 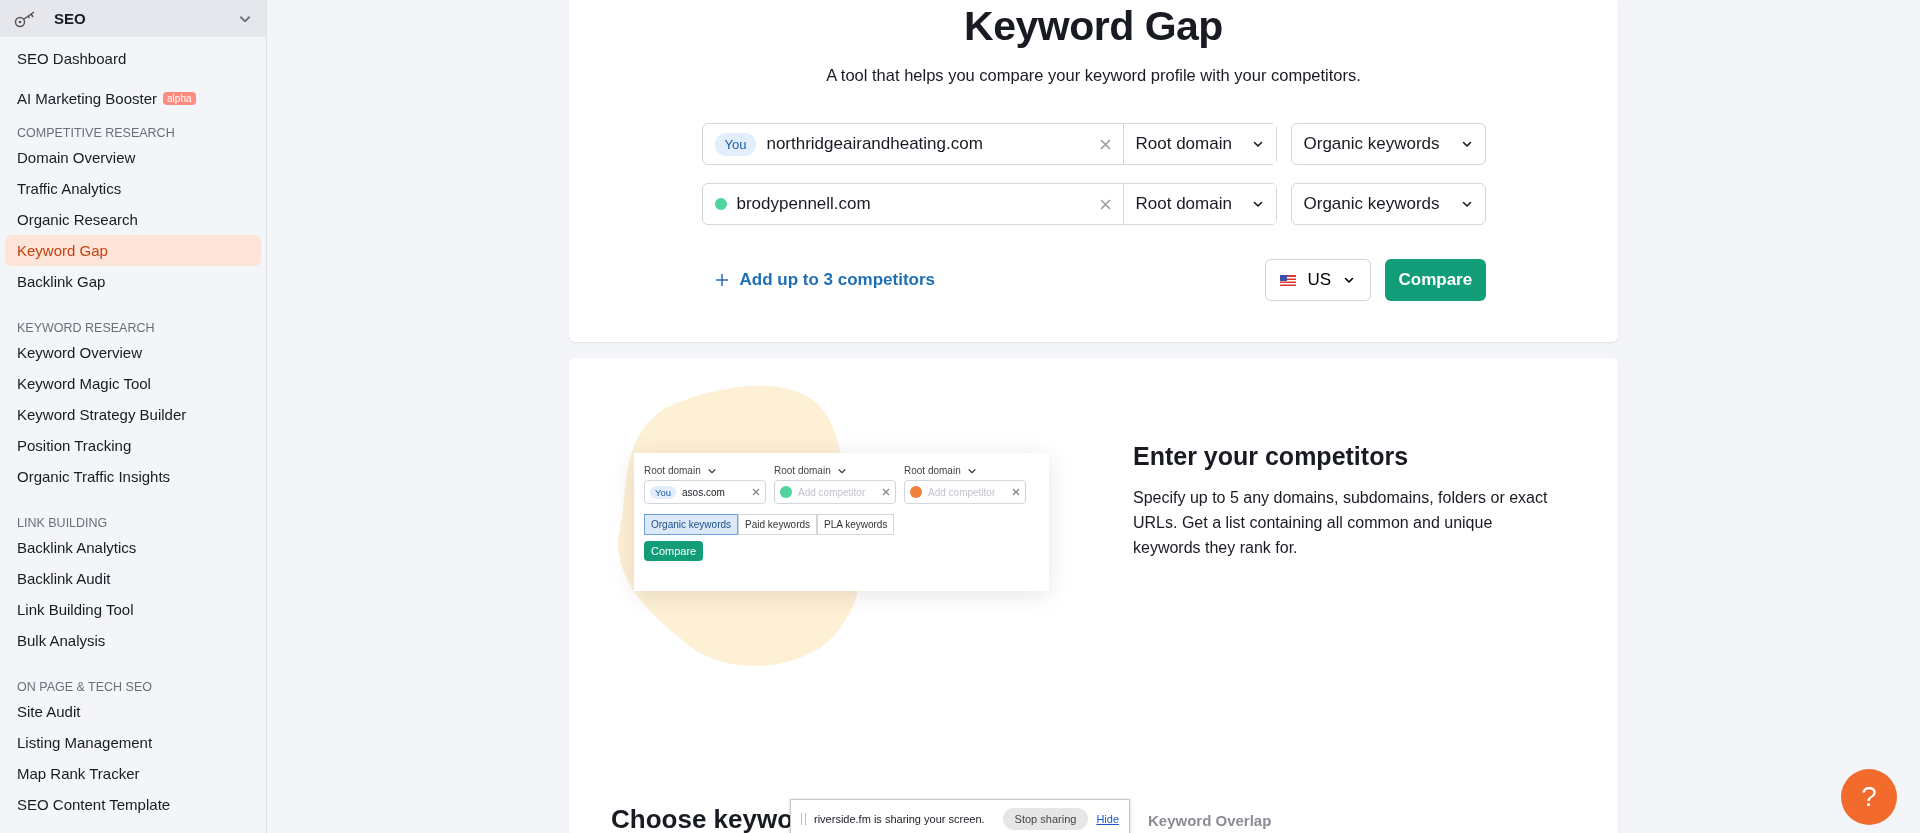 I want to click on nav-item: Keyword Strategy Builder, so click(x=133, y=414).